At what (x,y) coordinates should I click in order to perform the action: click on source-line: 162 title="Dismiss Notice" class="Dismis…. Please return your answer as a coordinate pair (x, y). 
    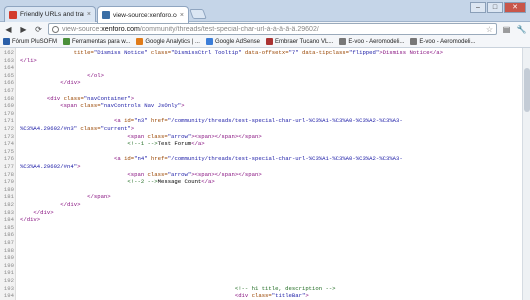
    Looking at the image, I should click on (265, 52).